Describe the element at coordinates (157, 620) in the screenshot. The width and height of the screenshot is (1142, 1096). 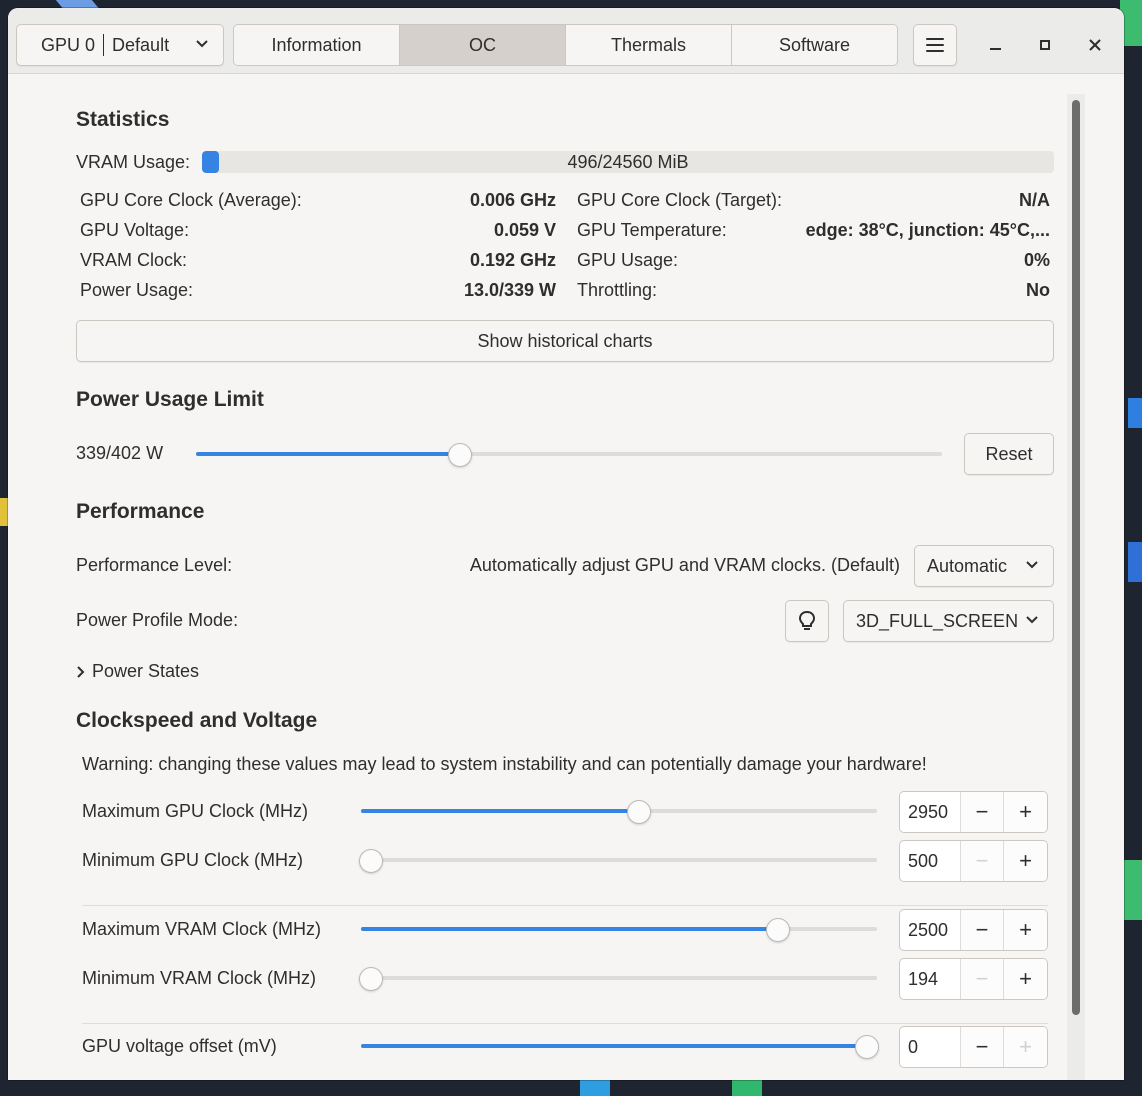
I see `power-profile-label: Power Profile Mode:` at that location.